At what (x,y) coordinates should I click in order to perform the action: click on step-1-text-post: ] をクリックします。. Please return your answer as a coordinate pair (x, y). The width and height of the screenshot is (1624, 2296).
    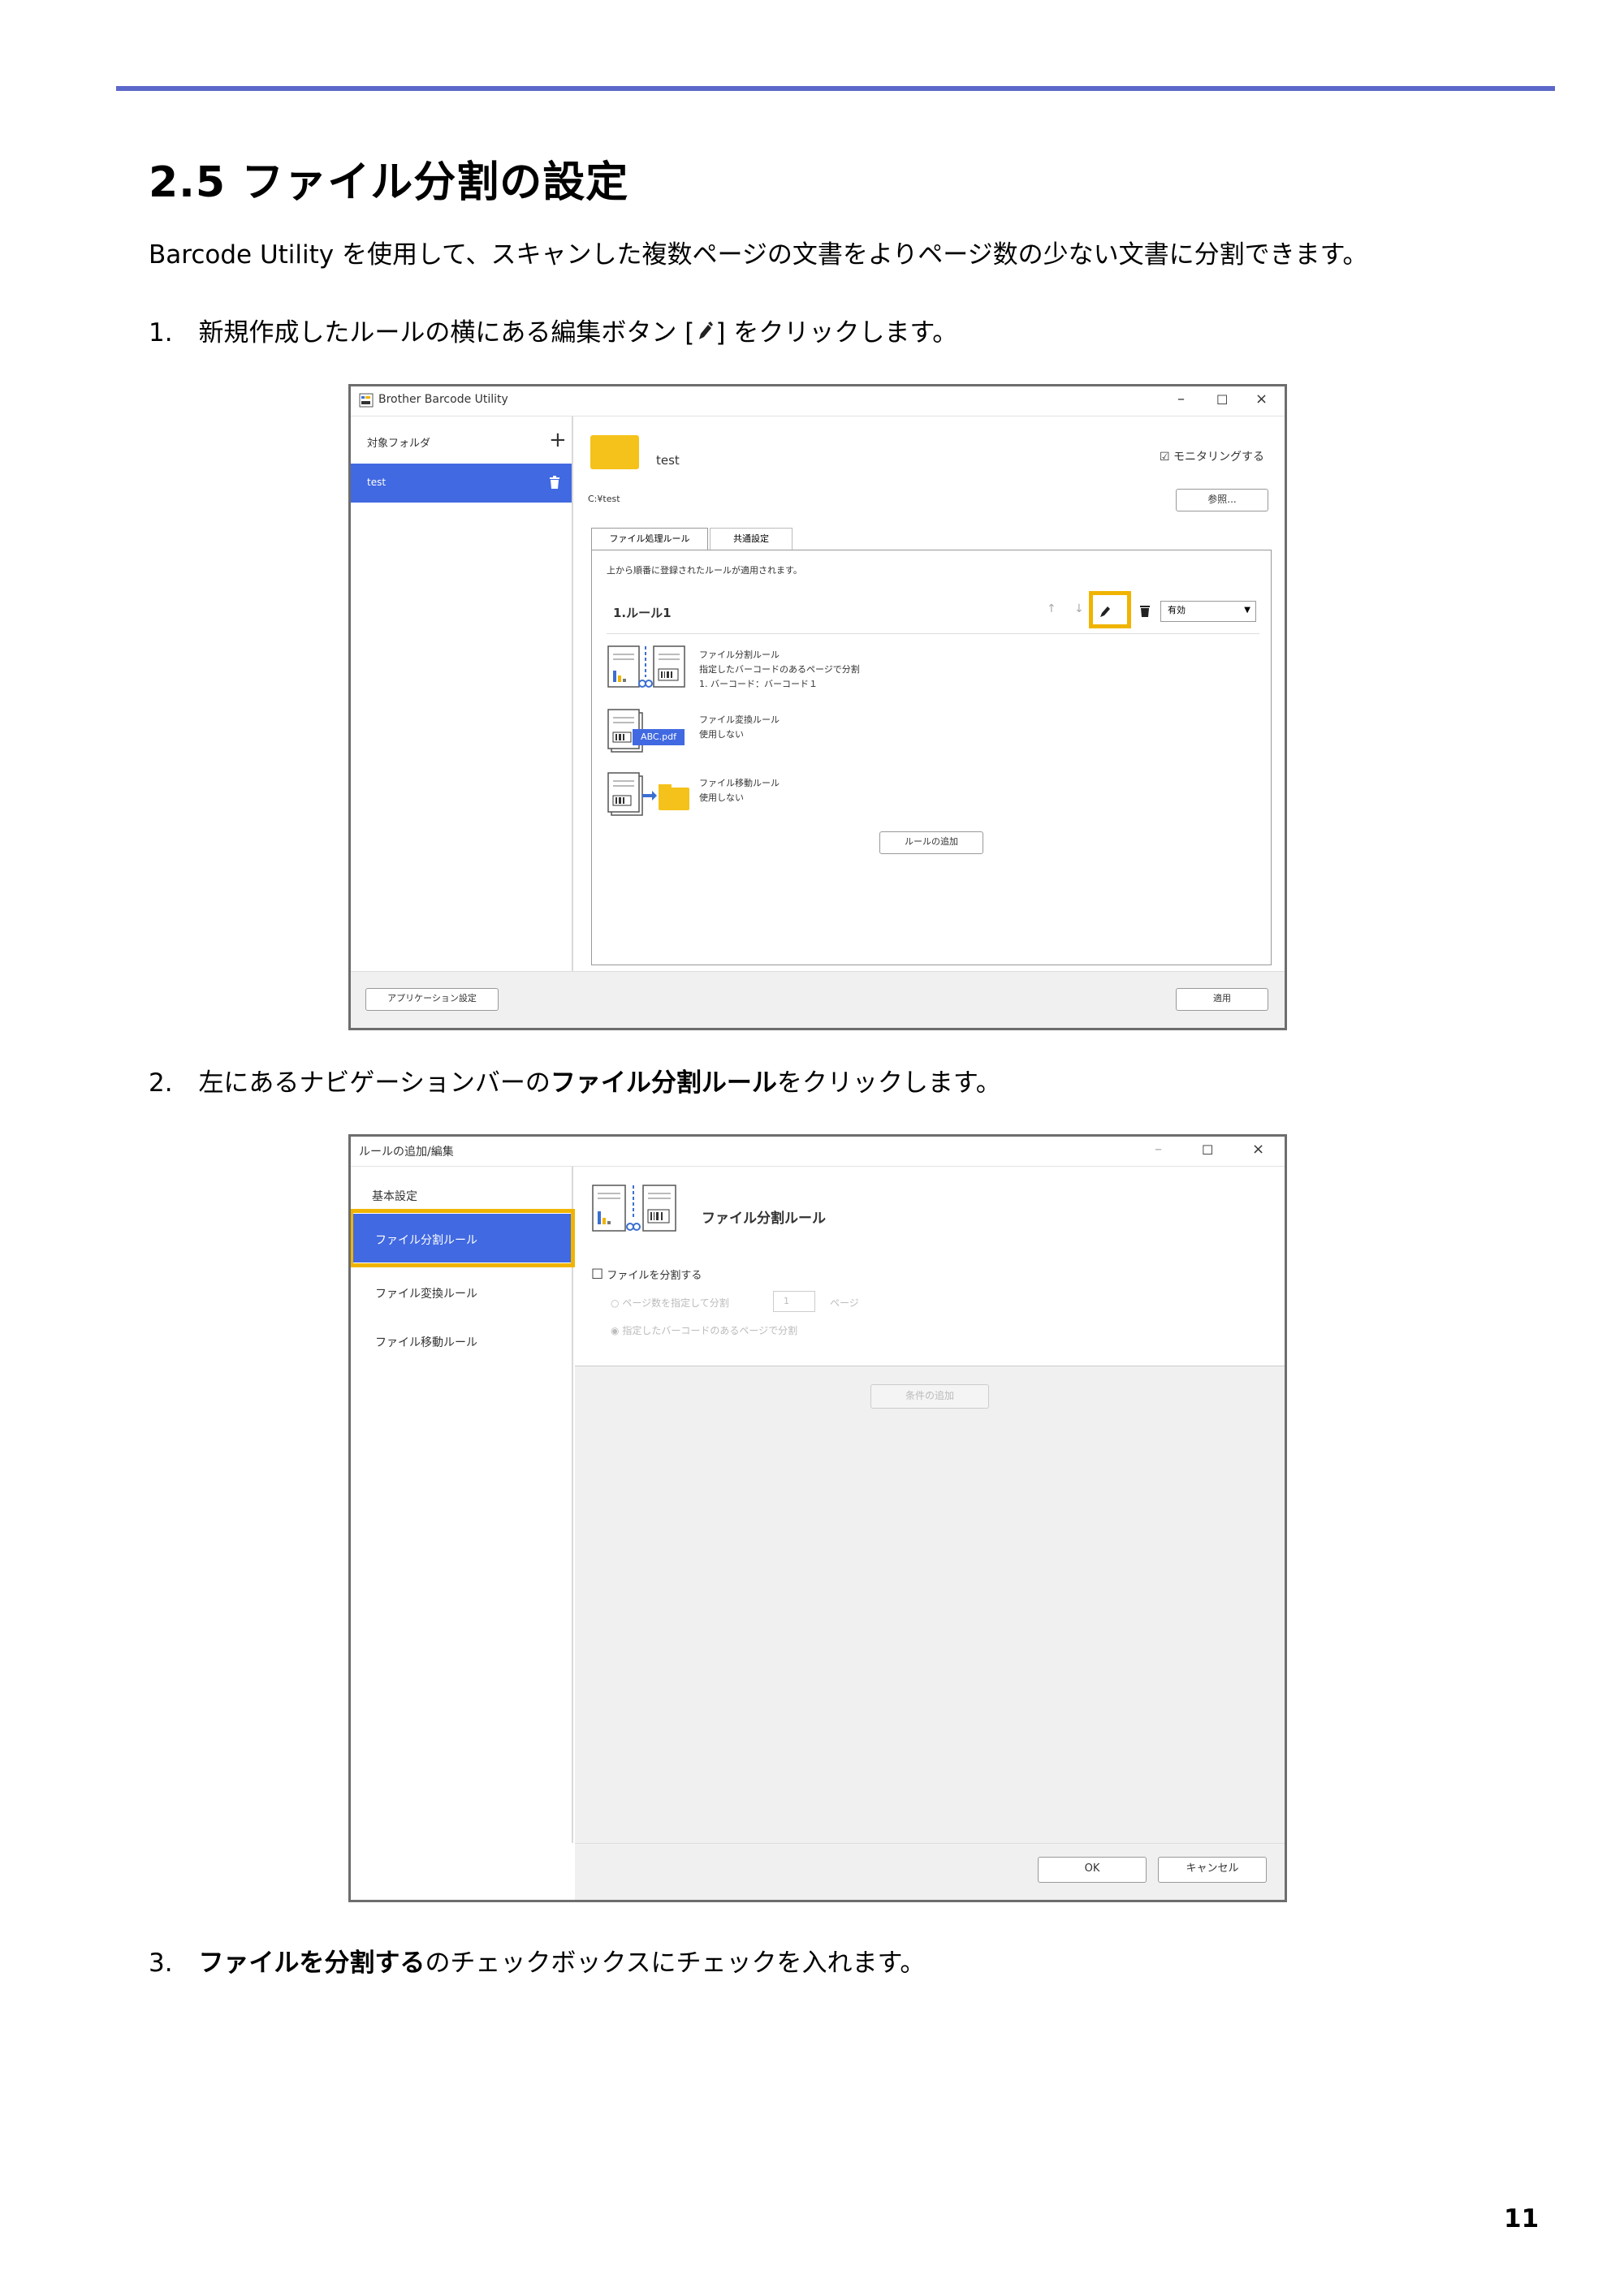
    Looking at the image, I should click on (837, 333).